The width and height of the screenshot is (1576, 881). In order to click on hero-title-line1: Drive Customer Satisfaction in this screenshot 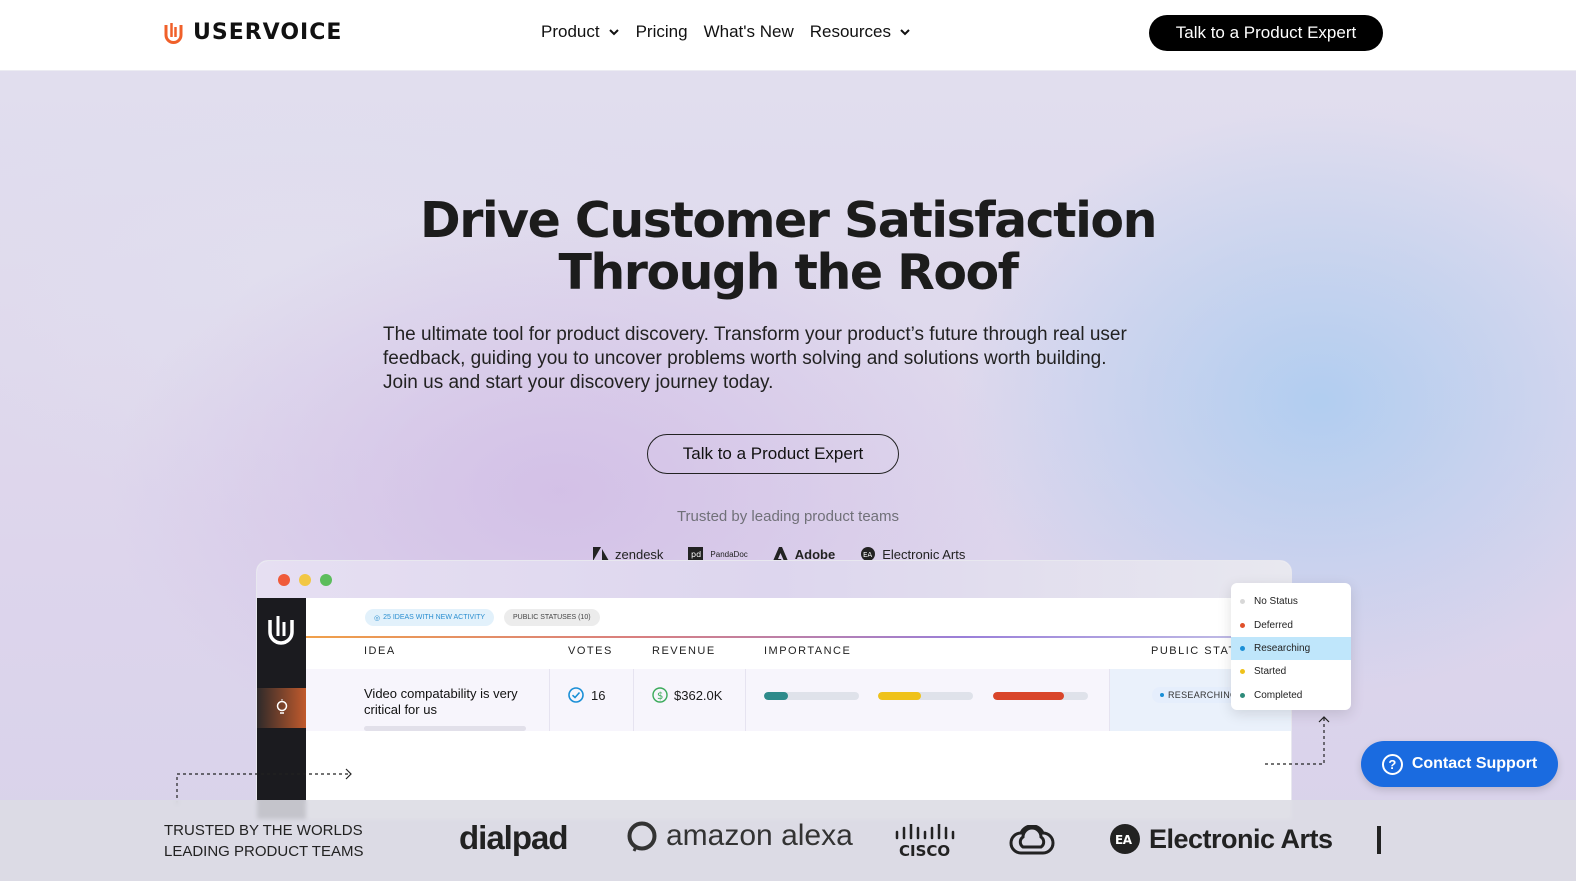, I will do `click(788, 220)`.